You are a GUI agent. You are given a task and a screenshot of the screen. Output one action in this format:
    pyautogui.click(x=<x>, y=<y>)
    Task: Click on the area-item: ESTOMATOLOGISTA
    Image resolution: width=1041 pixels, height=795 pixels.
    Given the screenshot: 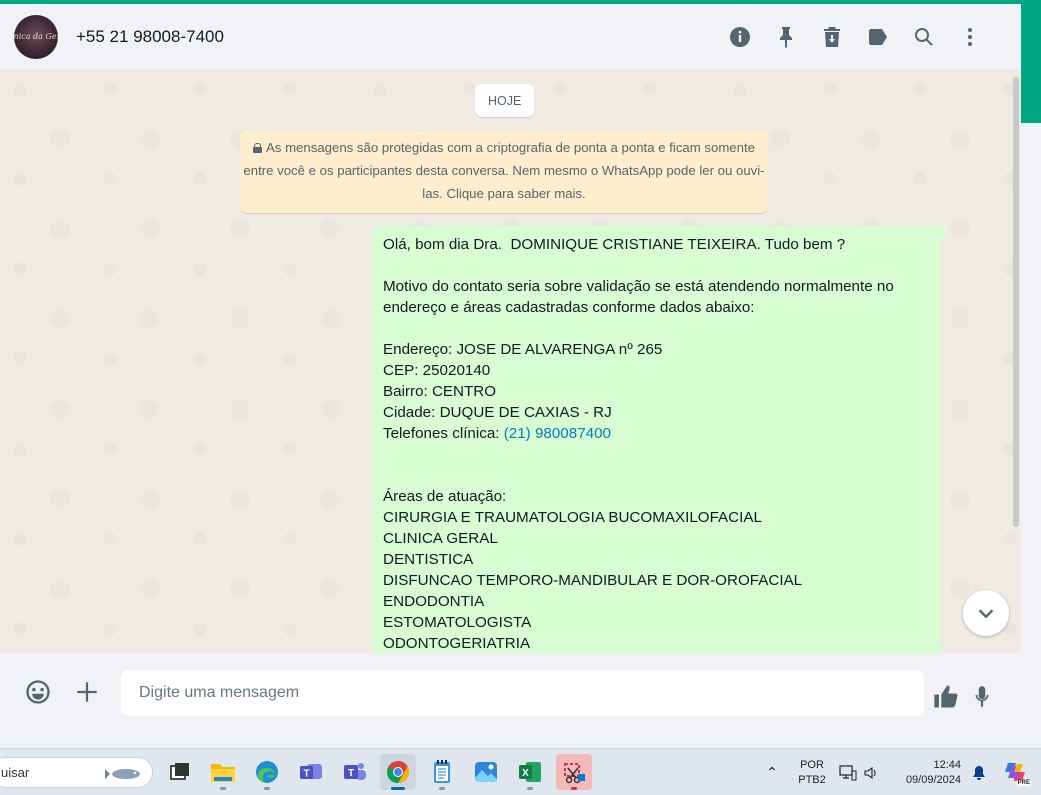 What is the action you would take?
    pyautogui.click(x=457, y=622)
    